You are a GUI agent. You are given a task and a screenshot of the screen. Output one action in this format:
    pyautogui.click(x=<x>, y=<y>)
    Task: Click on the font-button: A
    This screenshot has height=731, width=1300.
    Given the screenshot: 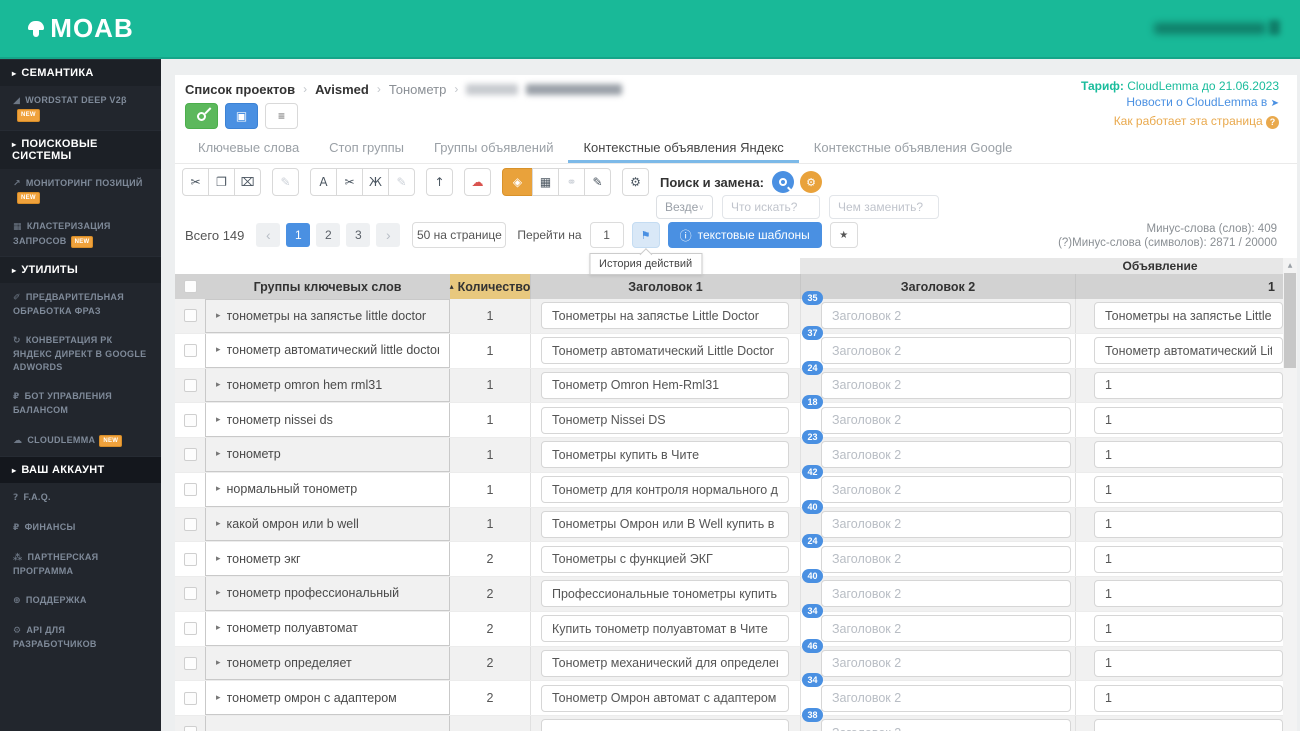 What is the action you would take?
    pyautogui.click(x=323, y=182)
    